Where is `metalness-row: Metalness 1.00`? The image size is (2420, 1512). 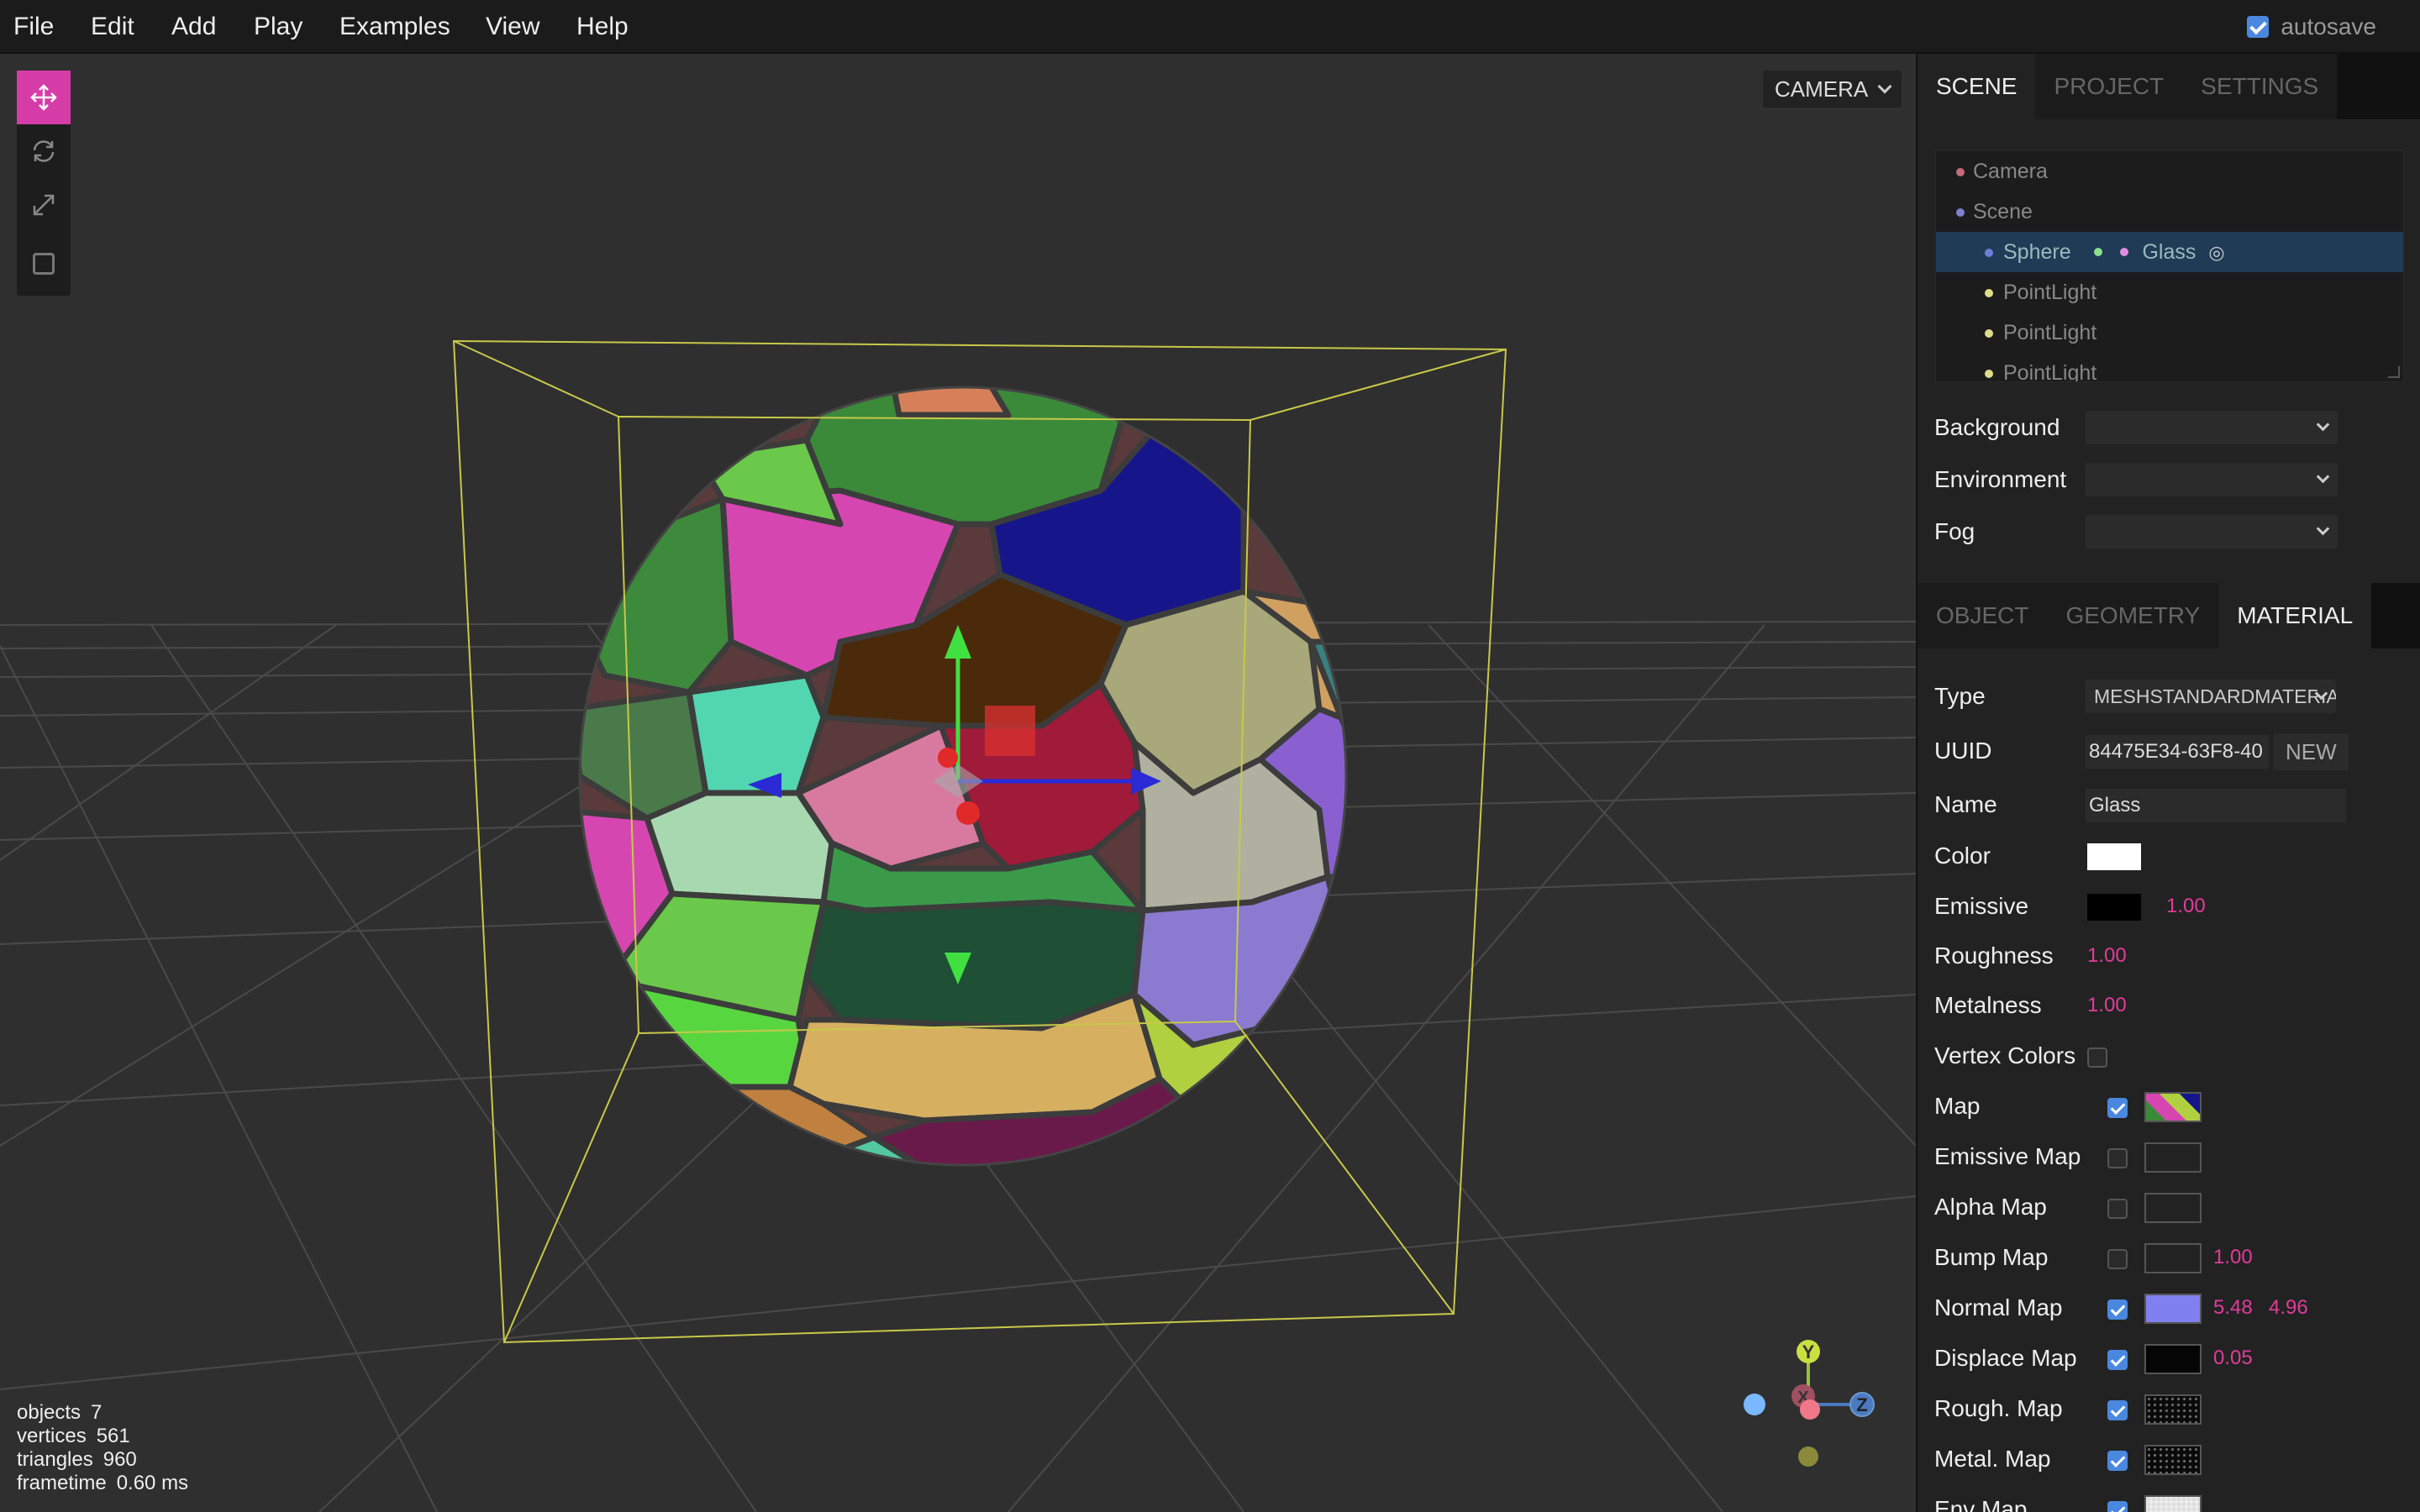
metalness-row: Metalness 1.00 is located at coordinates (2169, 1005).